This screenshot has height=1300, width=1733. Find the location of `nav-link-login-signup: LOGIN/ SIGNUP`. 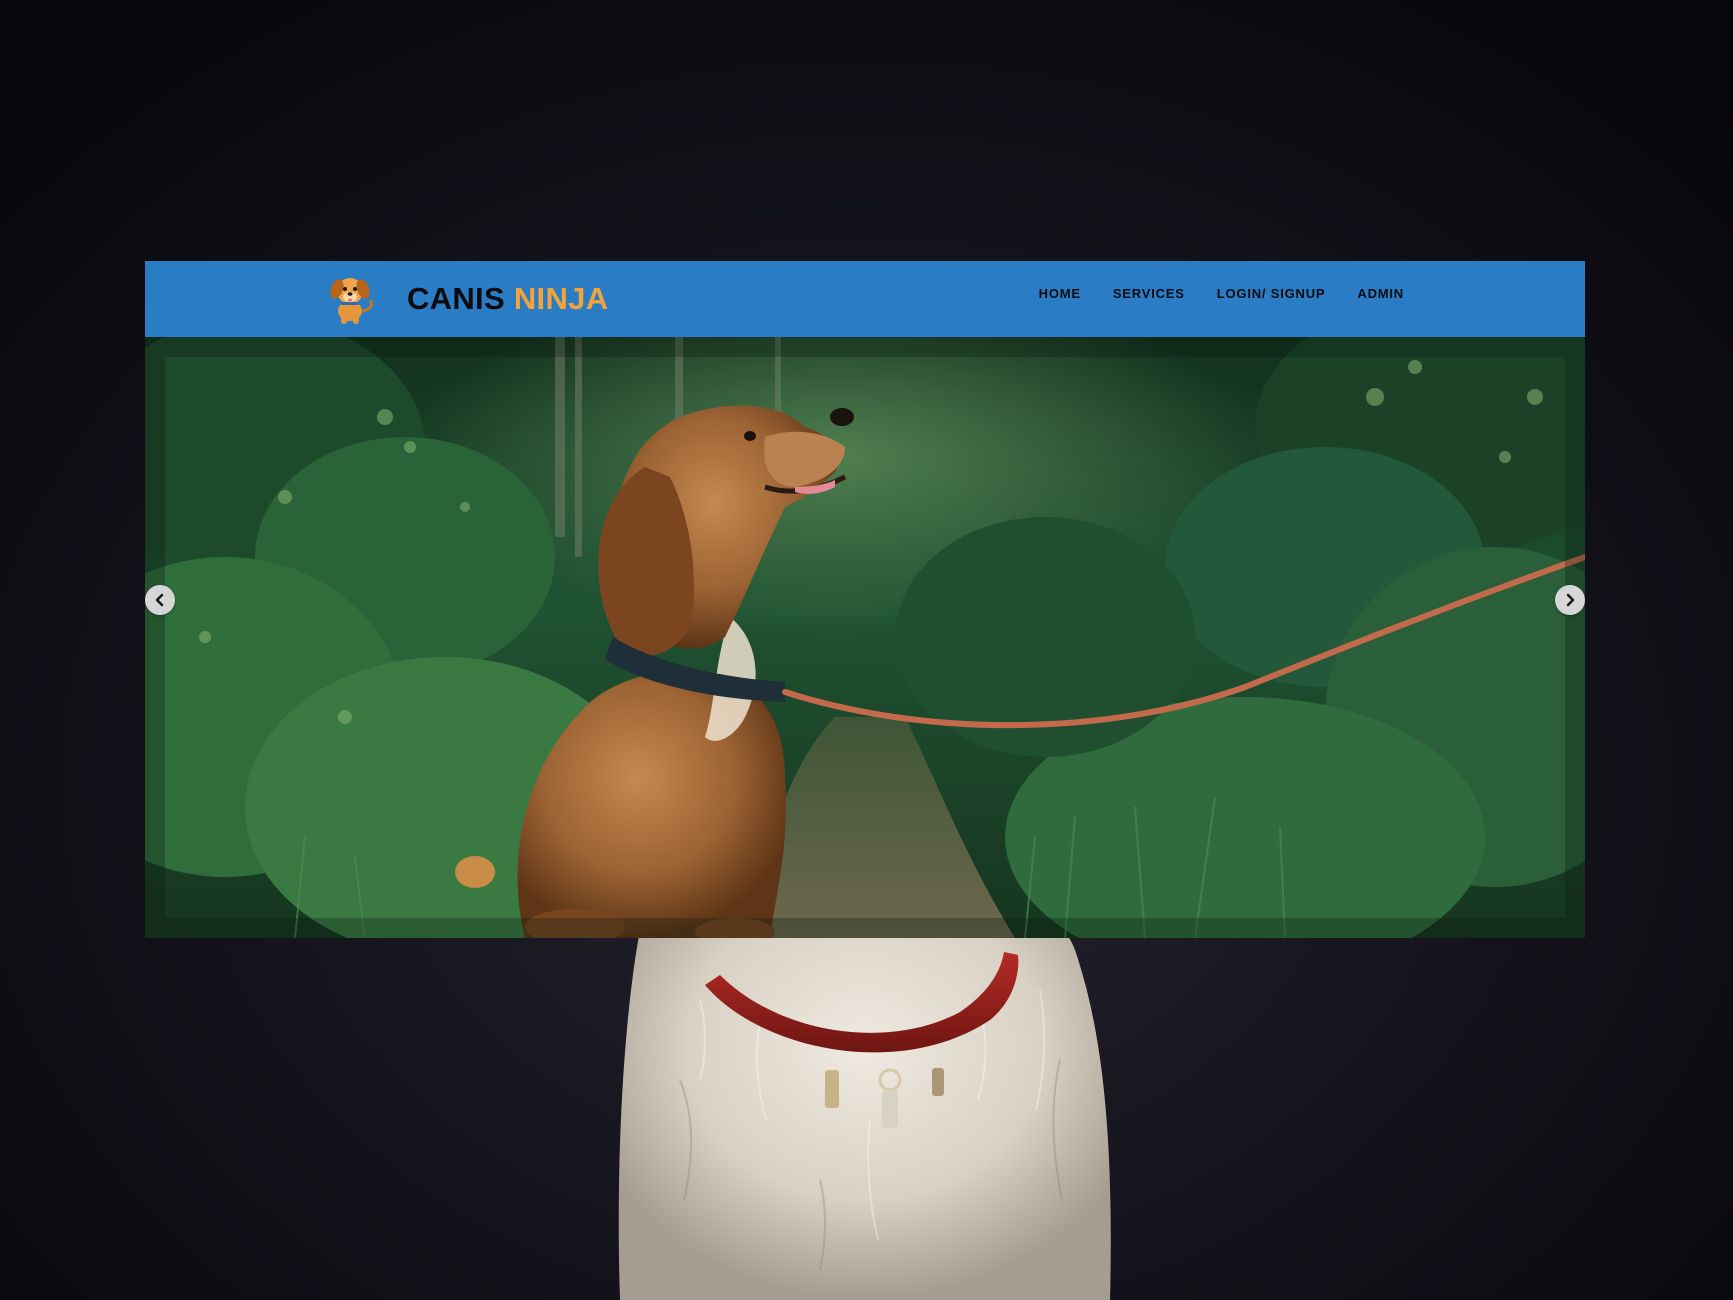

nav-link-login-signup: LOGIN/ SIGNUP is located at coordinates (1271, 293).